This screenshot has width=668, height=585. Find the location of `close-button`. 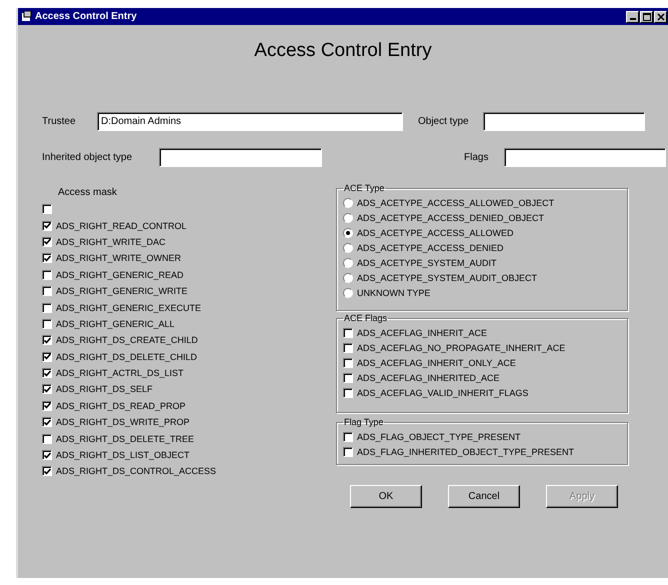

close-button is located at coordinates (660, 16).